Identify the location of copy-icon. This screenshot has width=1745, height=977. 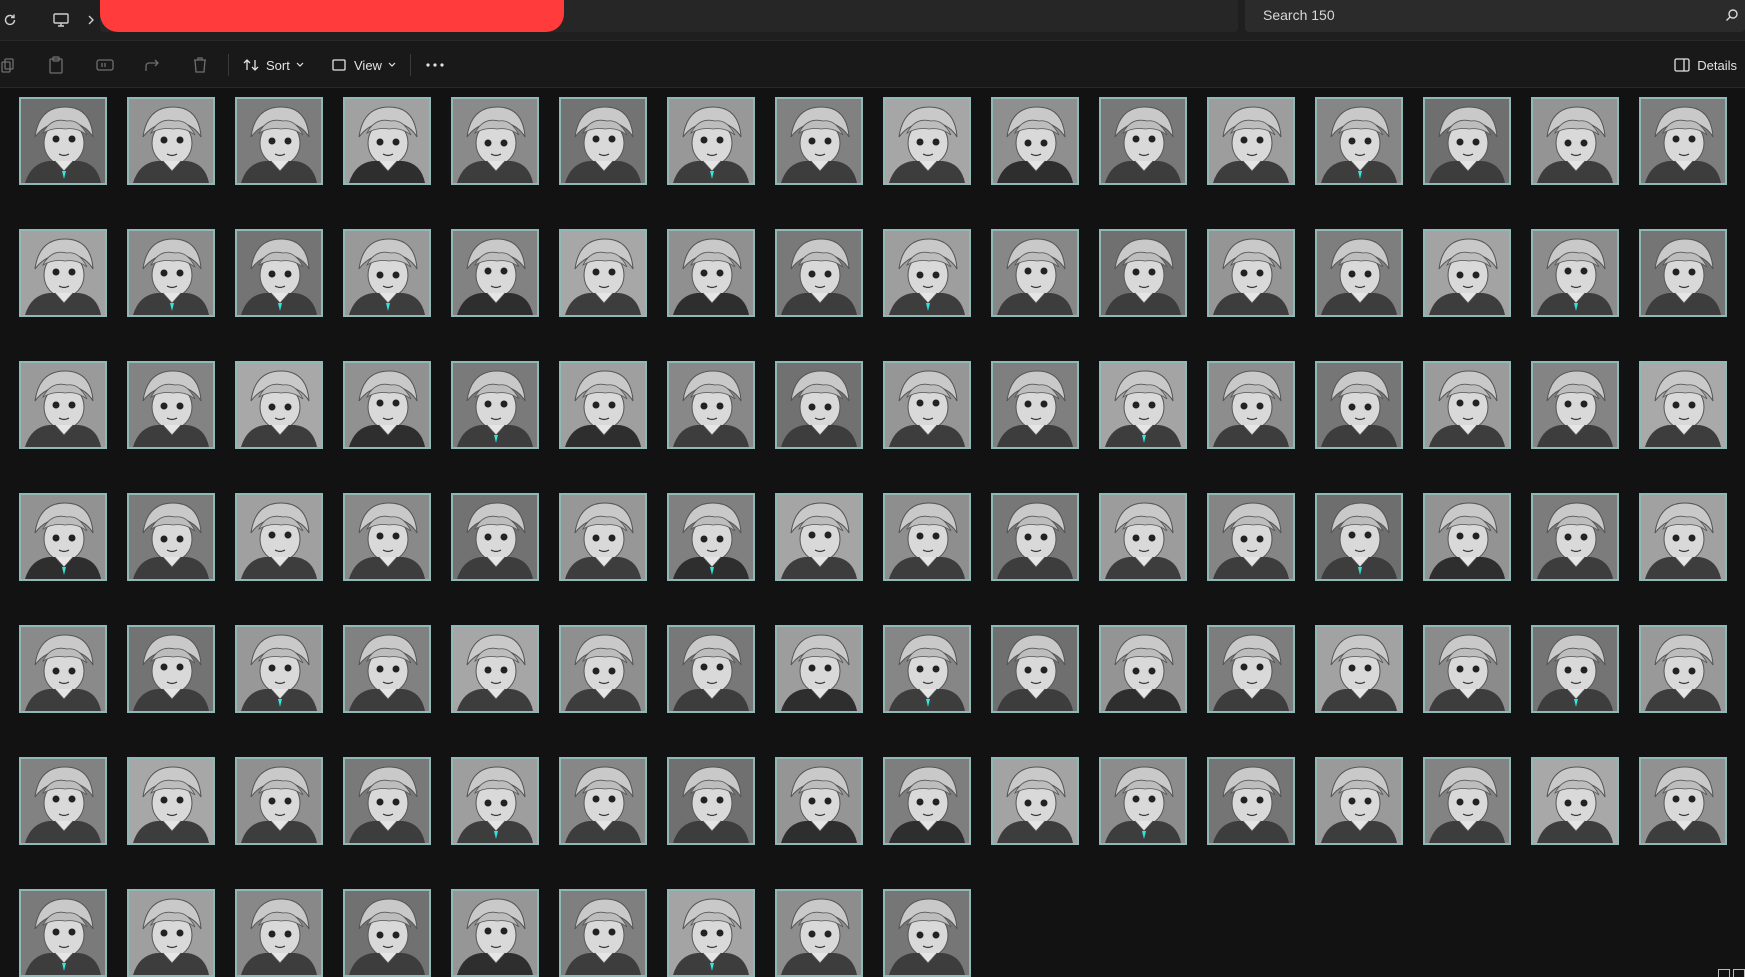
(8, 65).